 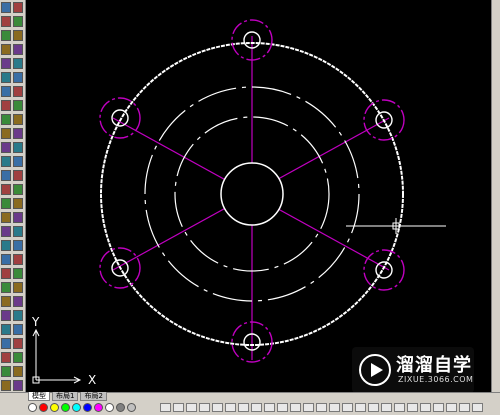 What do you see at coordinates (65, 396) in the screenshot?
I see `tab-layout1: 布局1` at bounding box center [65, 396].